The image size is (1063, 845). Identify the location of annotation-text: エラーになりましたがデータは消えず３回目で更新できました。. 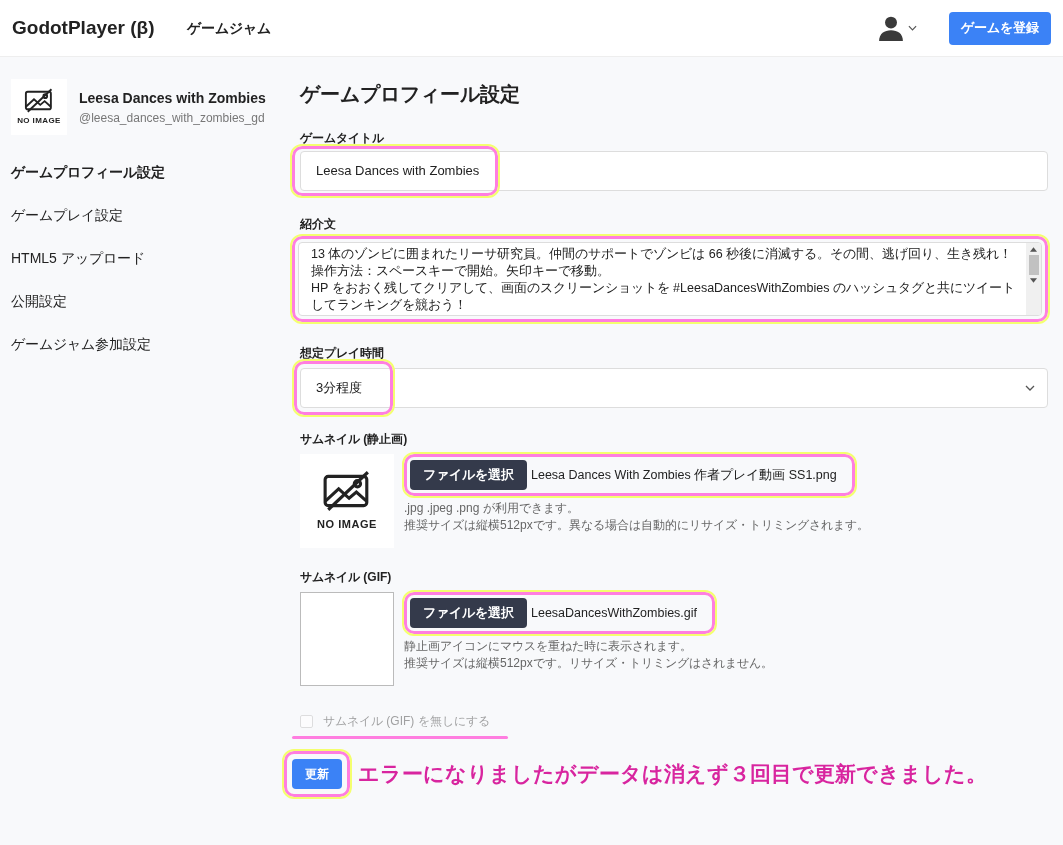
(672, 774).